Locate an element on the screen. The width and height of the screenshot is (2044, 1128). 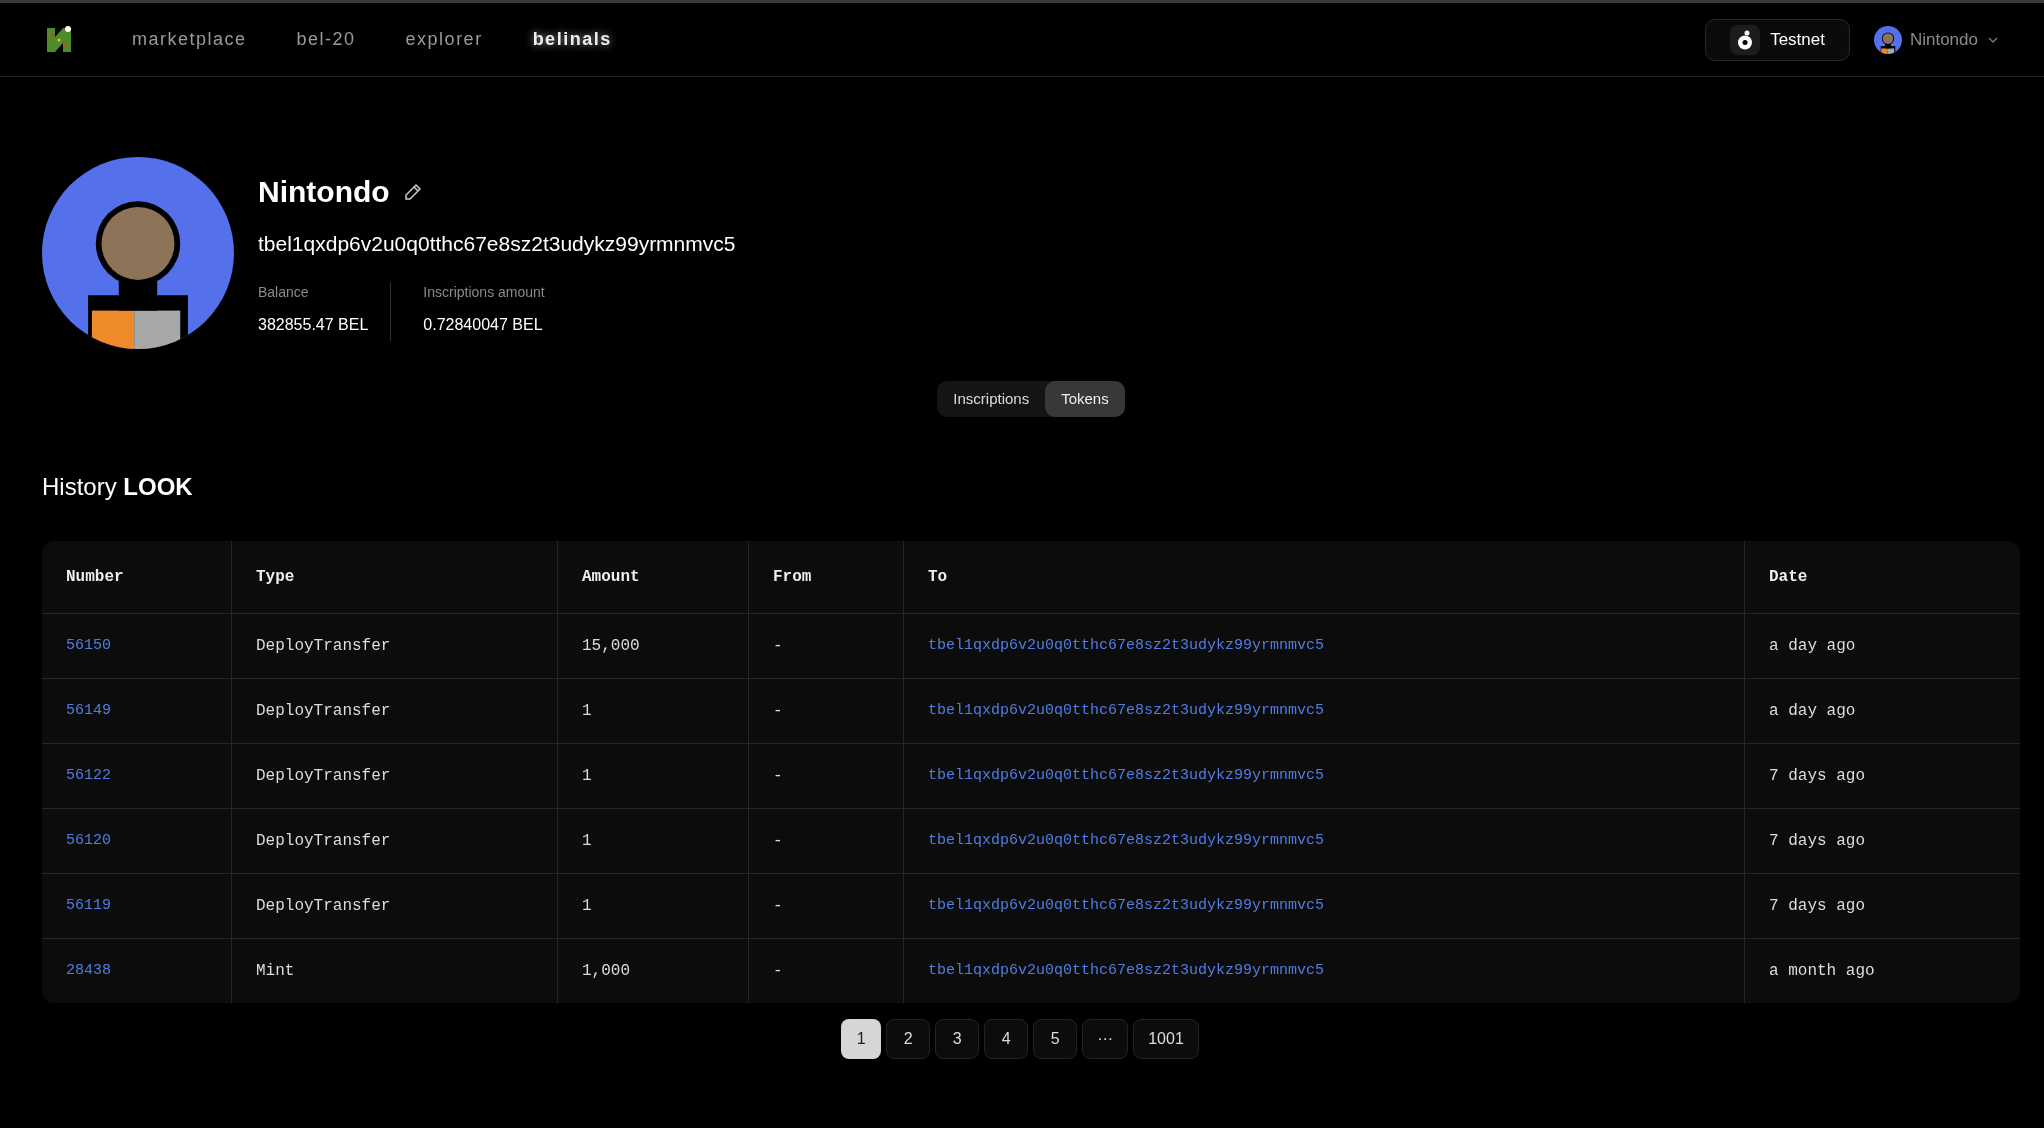
tab: Inscriptions is located at coordinates (991, 399).